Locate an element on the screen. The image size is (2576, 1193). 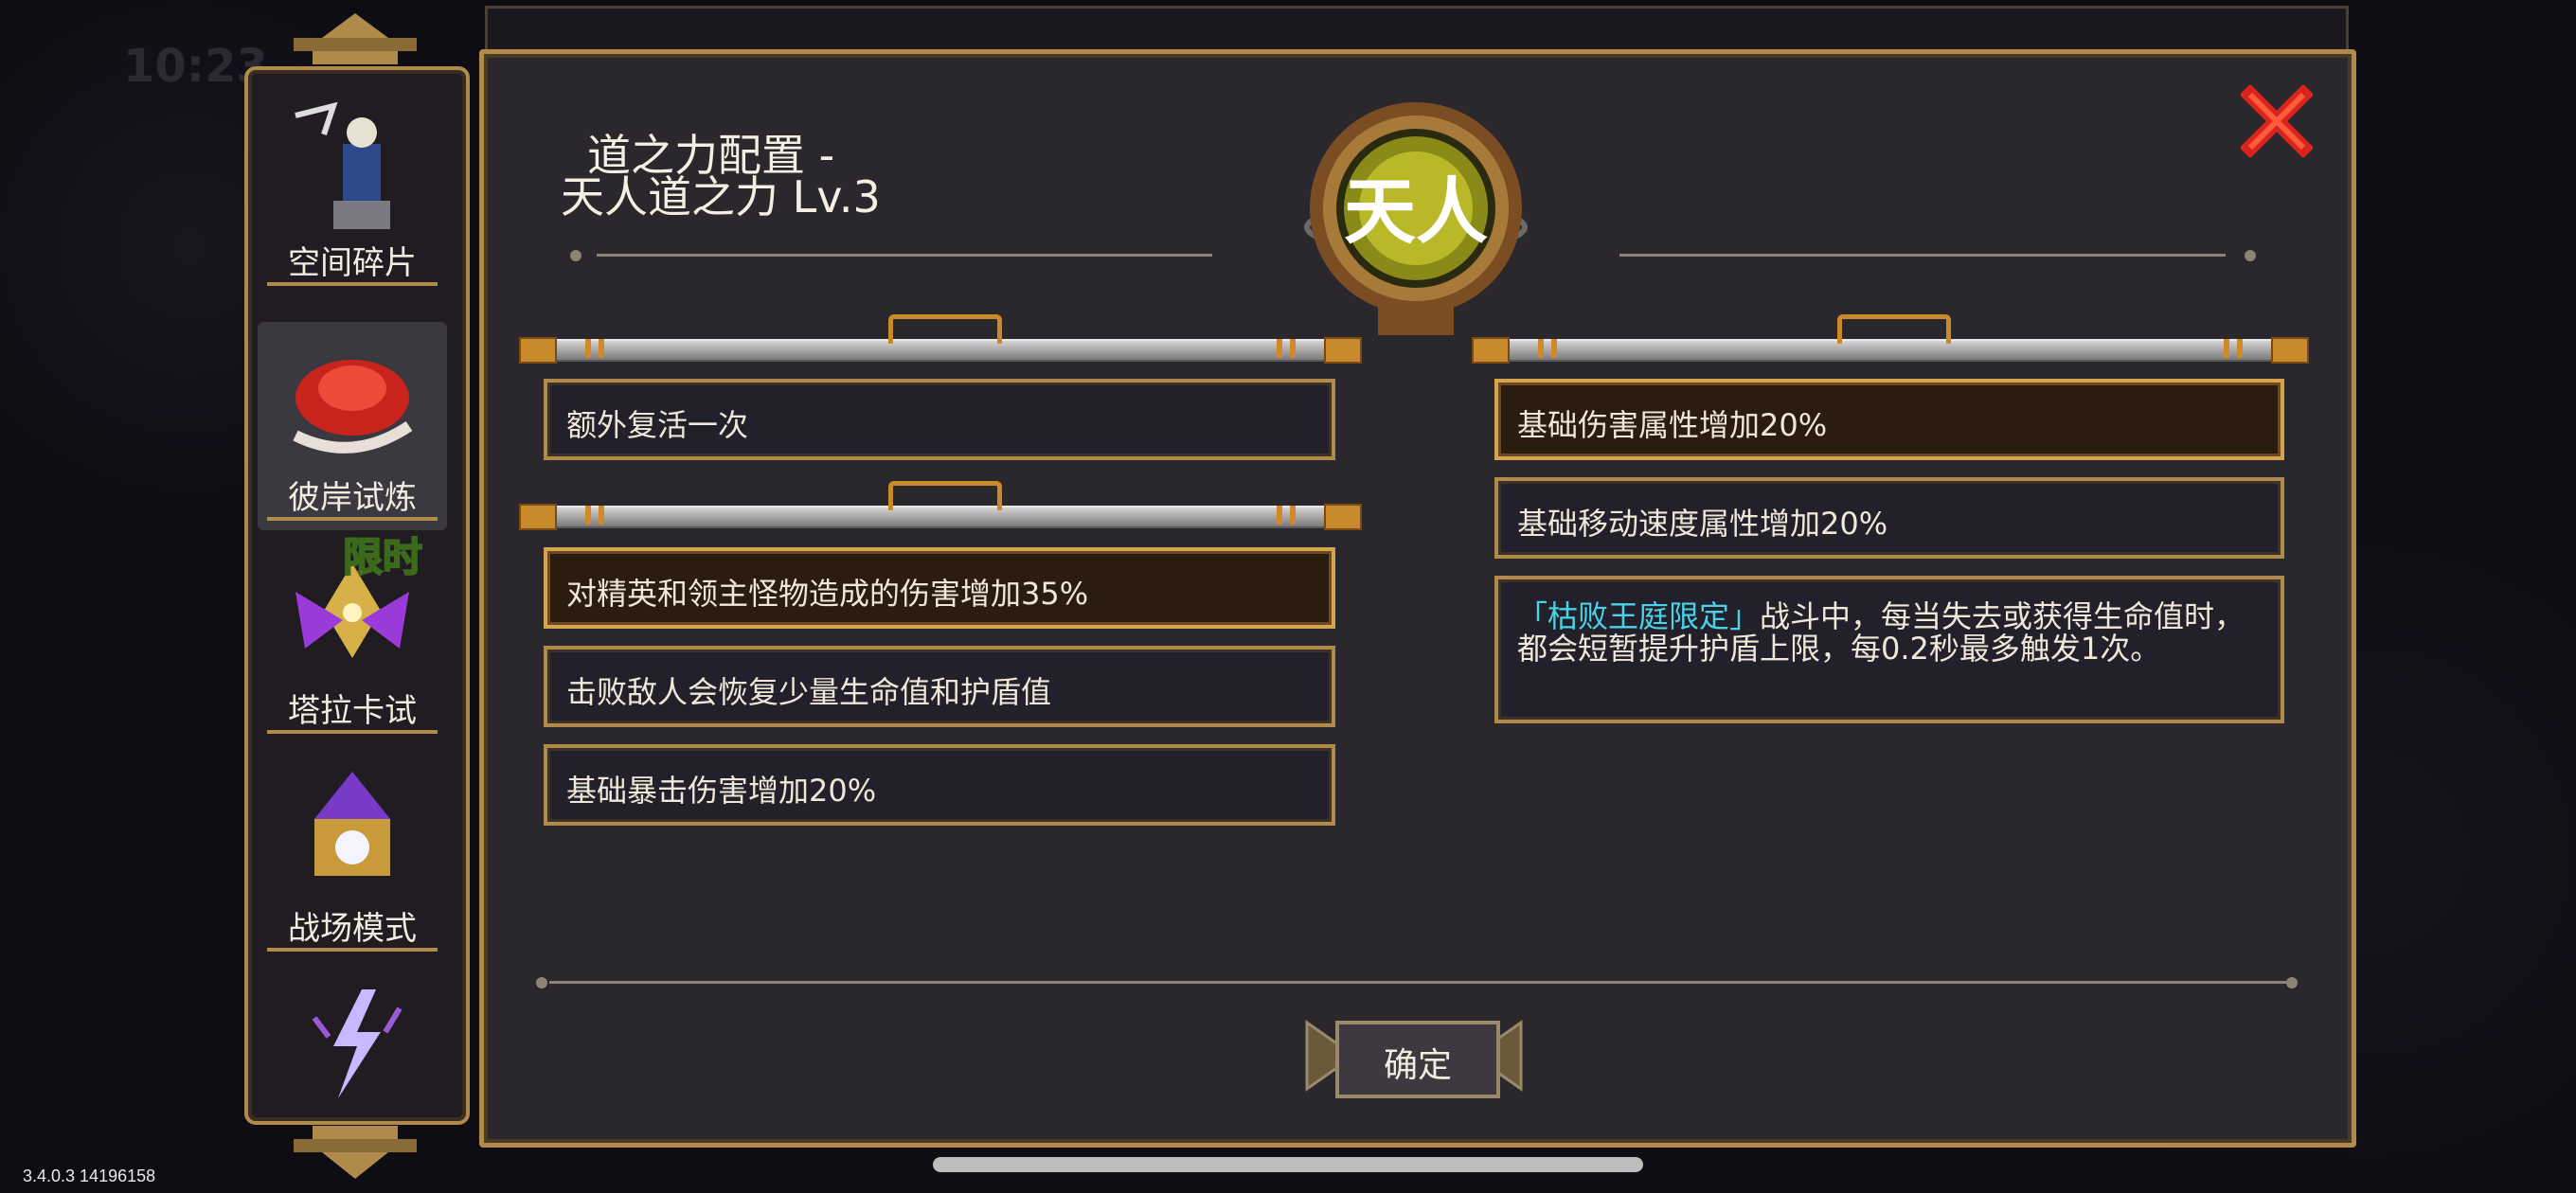
space-fragment-icon is located at coordinates (342, 165).